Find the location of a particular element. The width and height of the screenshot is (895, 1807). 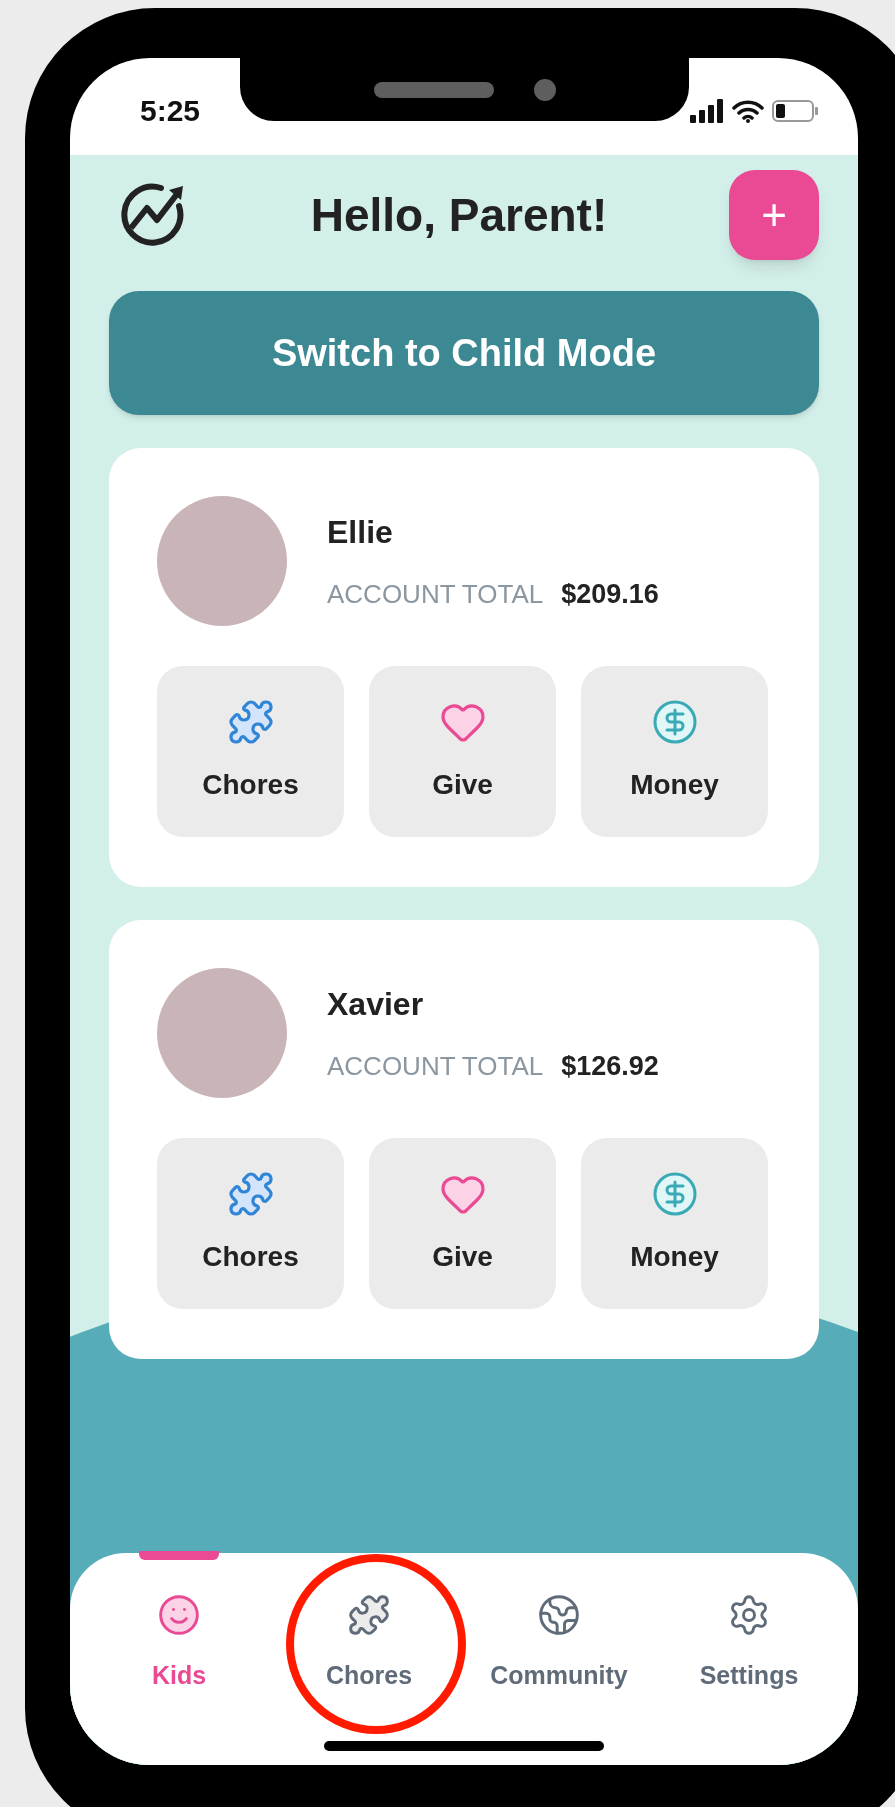

add-button: + is located at coordinates (774, 215).